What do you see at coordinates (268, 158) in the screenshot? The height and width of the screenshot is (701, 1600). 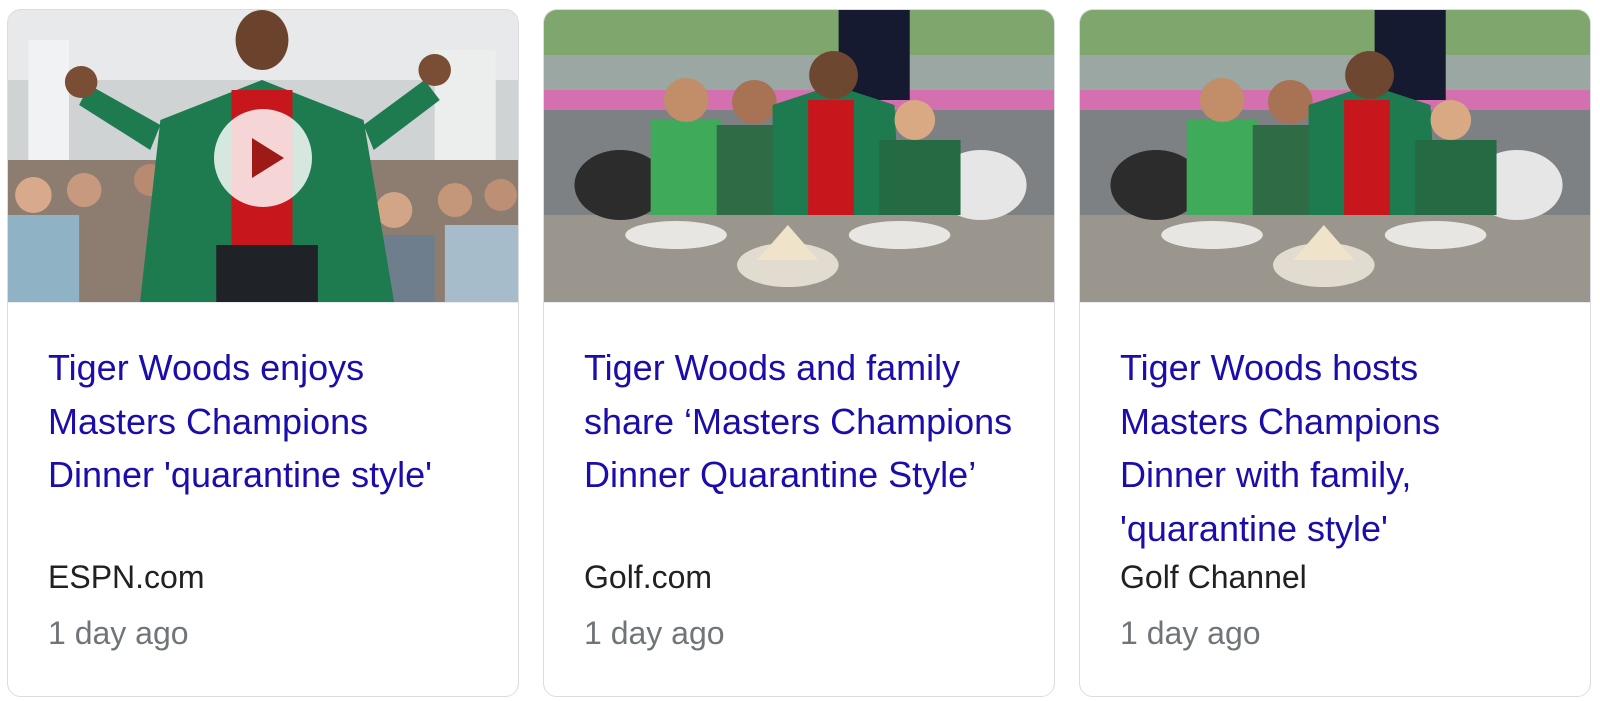 I see `play-icon` at bounding box center [268, 158].